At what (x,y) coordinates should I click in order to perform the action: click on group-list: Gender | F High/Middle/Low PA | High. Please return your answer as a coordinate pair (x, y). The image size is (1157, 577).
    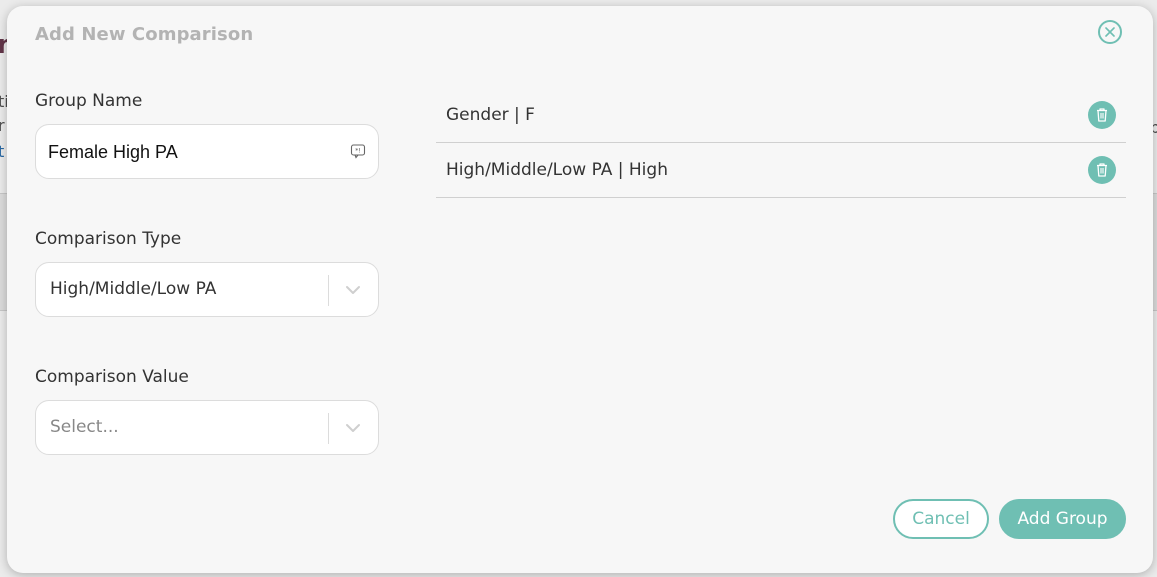
    Looking at the image, I should click on (781, 143).